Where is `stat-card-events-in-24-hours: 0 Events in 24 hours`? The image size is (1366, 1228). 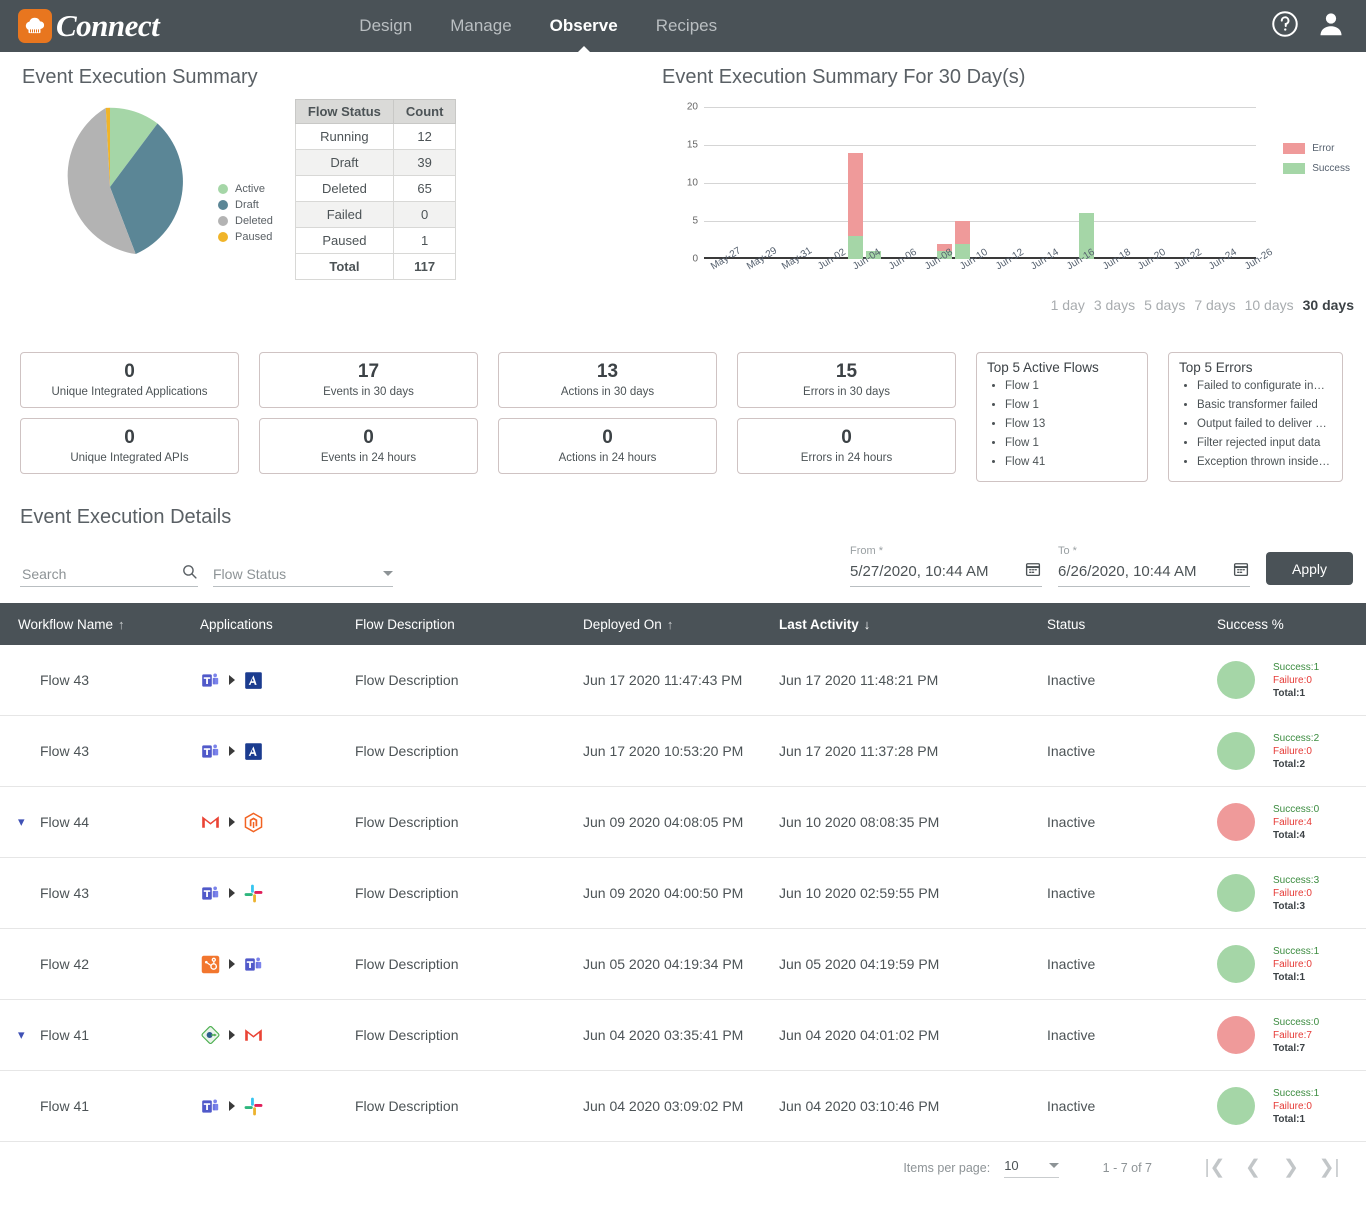 stat-card-events-in-24-hours: 0 Events in 24 hours is located at coordinates (368, 446).